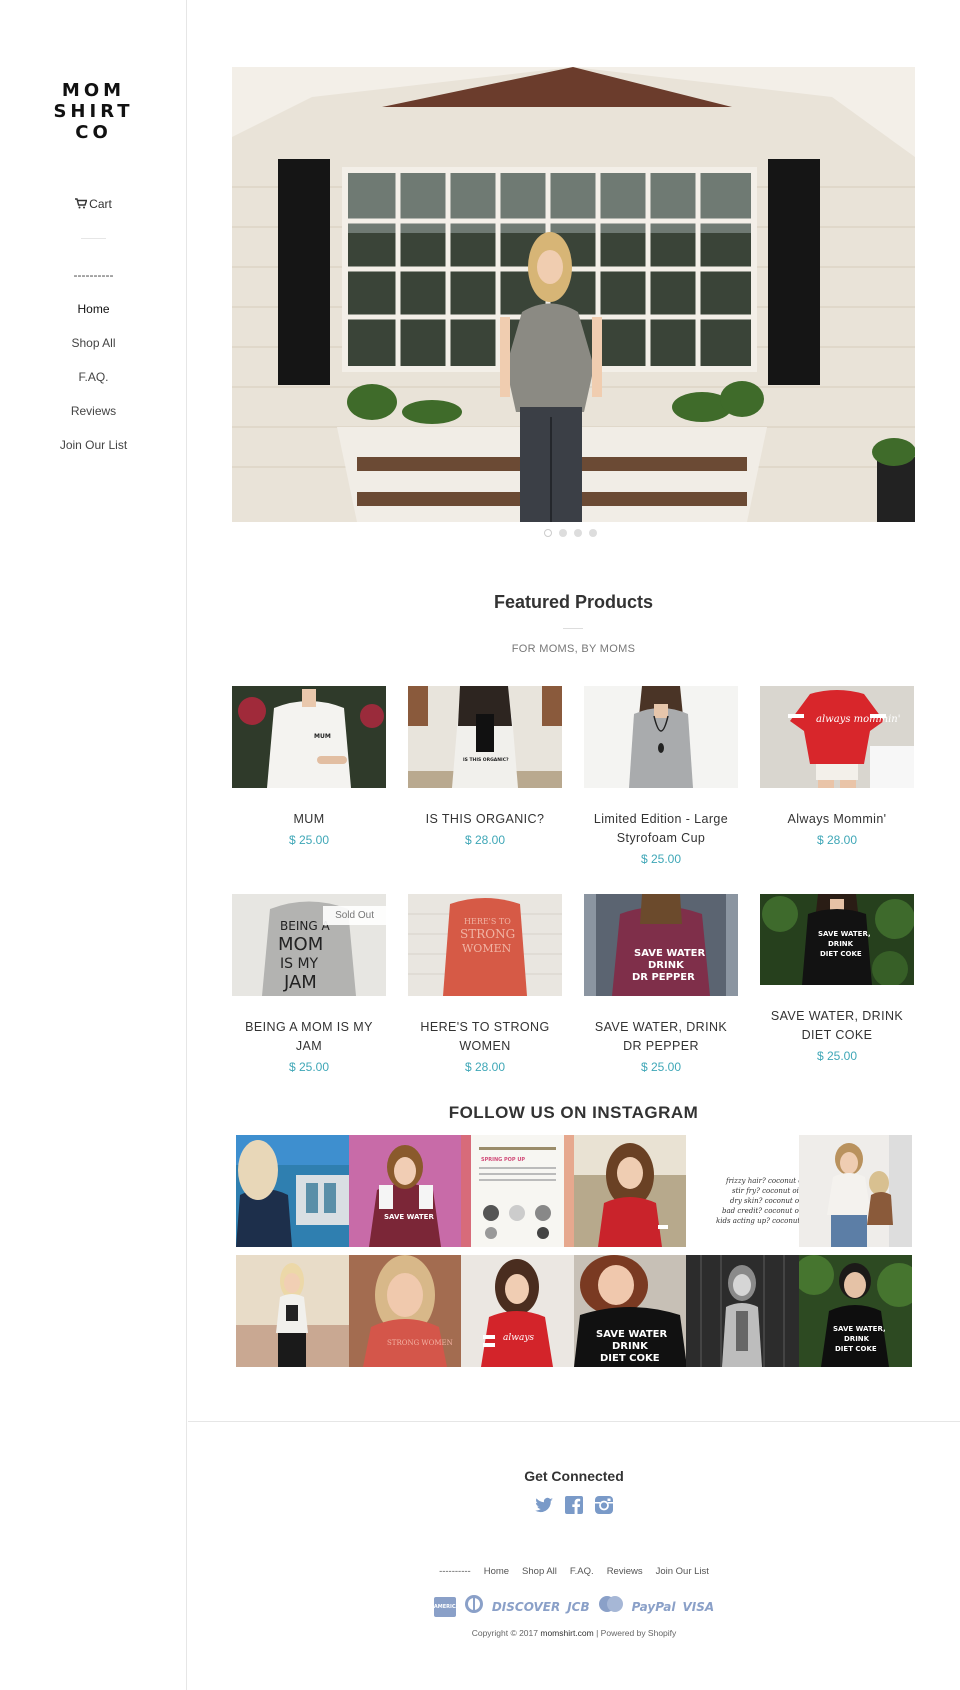 This screenshot has height=1690, width=960. Describe the element at coordinates (309, 737) in the screenshot. I see `product-image: MUM` at that location.